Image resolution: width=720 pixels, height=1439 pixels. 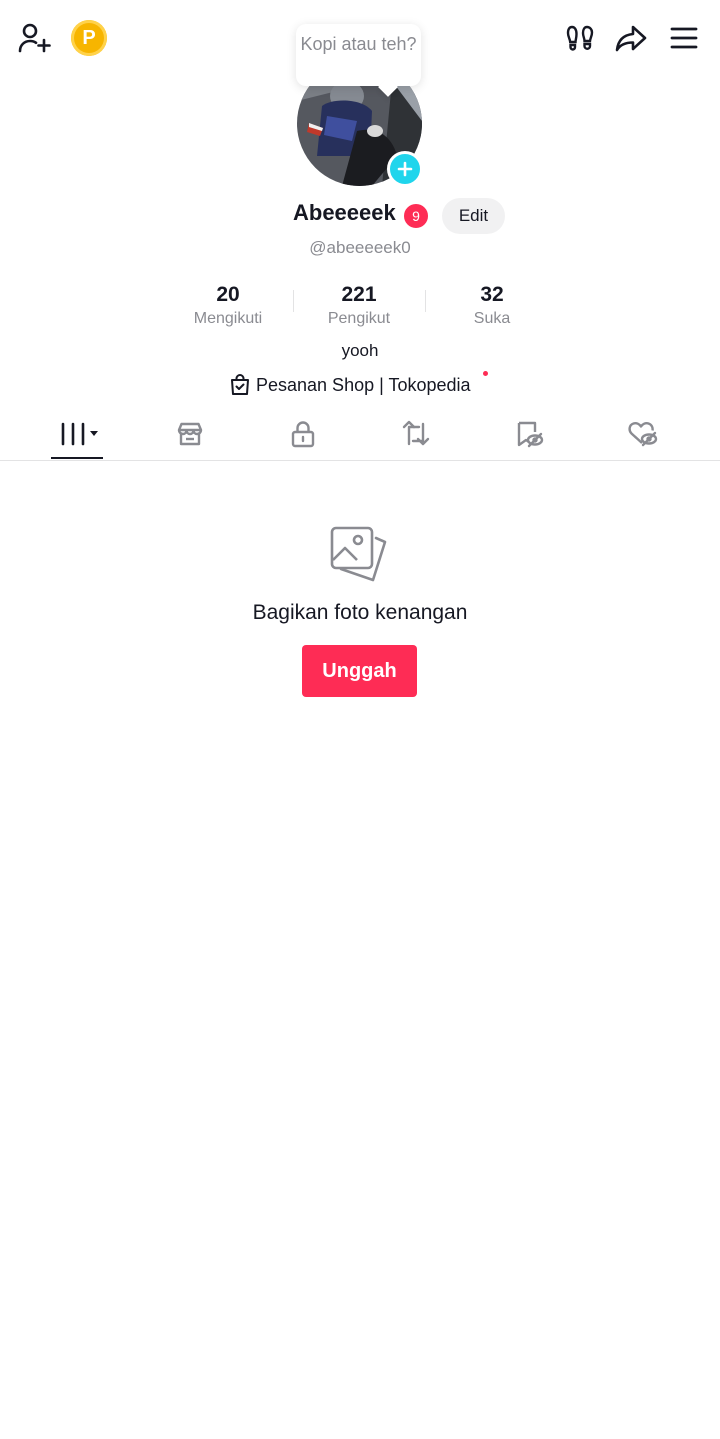 I want to click on stat-following: 20 Mengikuti, so click(x=228, y=305).